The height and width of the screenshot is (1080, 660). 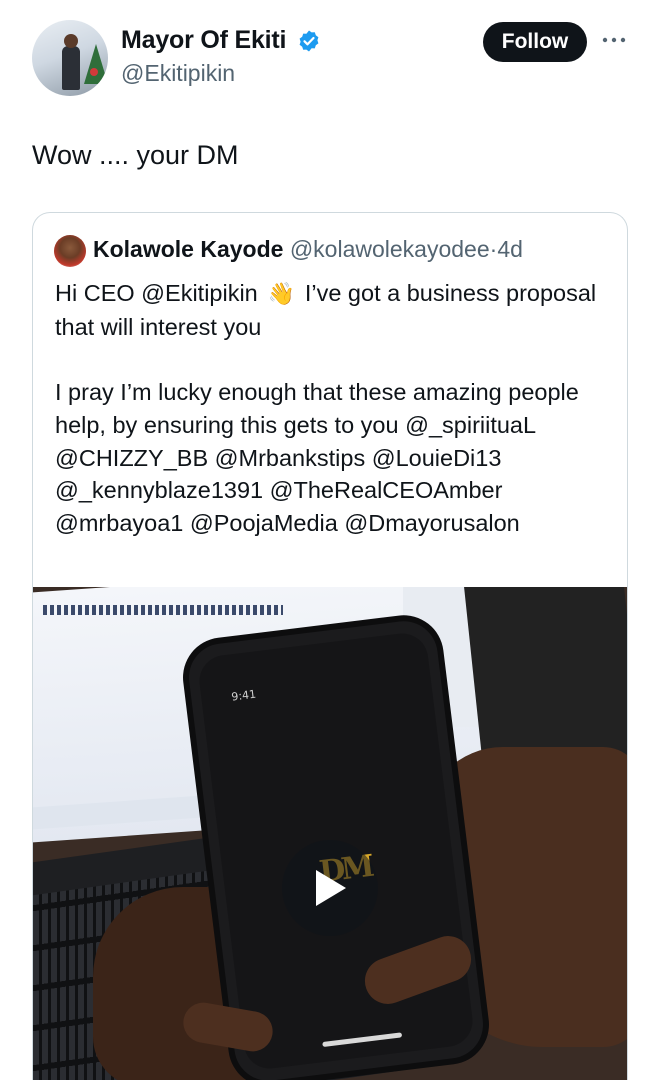 I want to click on author-name: Mayor Of Ekiti, so click(x=203, y=40).